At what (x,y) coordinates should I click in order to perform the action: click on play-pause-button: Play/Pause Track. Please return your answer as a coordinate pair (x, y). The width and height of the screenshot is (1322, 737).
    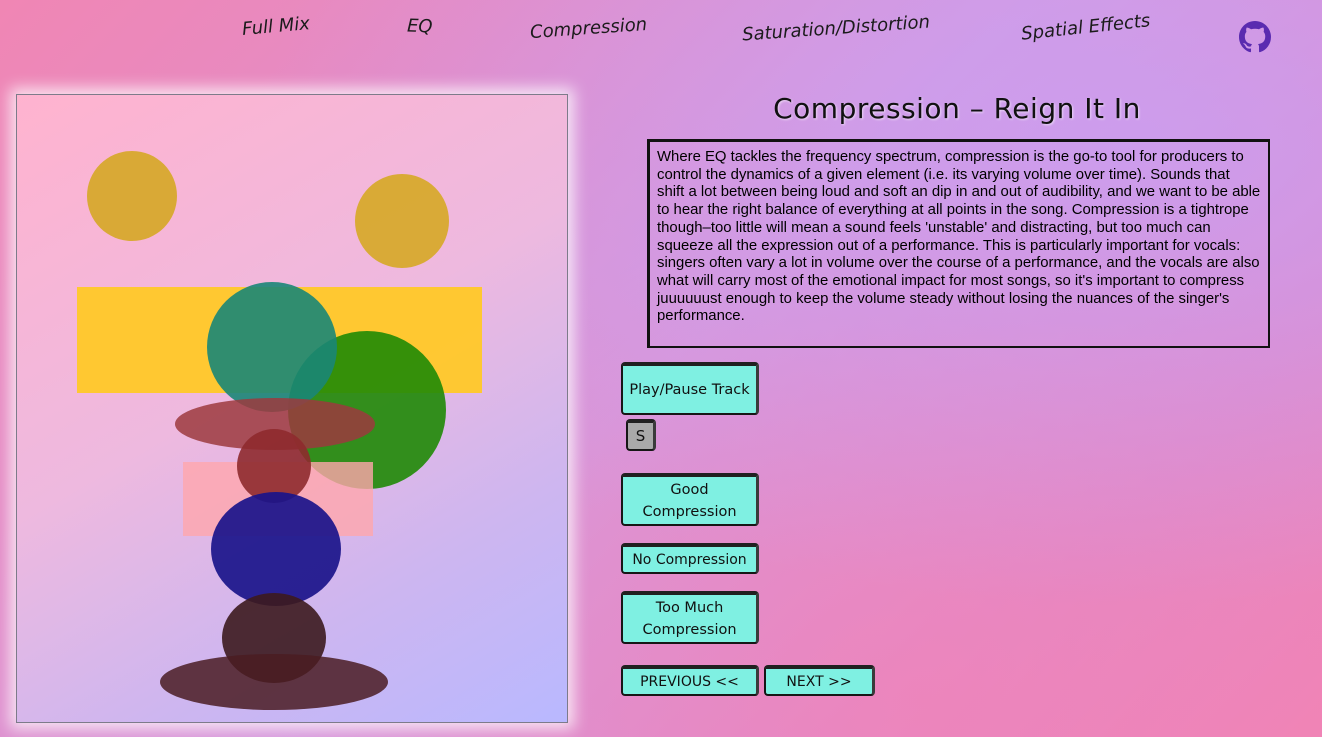
    Looking at the image, I should click on (690, 388).